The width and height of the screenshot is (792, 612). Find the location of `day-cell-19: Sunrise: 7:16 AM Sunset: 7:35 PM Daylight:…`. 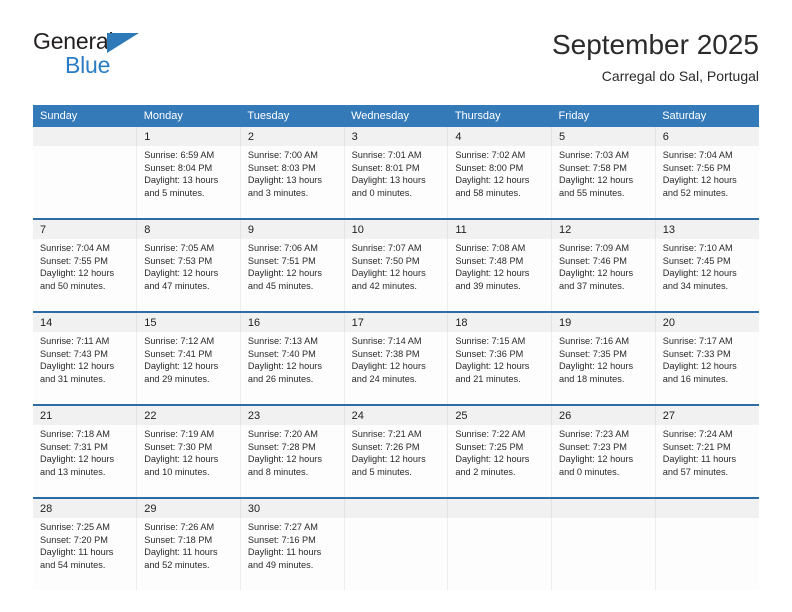

day-cell-19: Sunrise: 7:16 AM Sunset: 7:35 PM Daylight:… is located at coordinates (603, 368).